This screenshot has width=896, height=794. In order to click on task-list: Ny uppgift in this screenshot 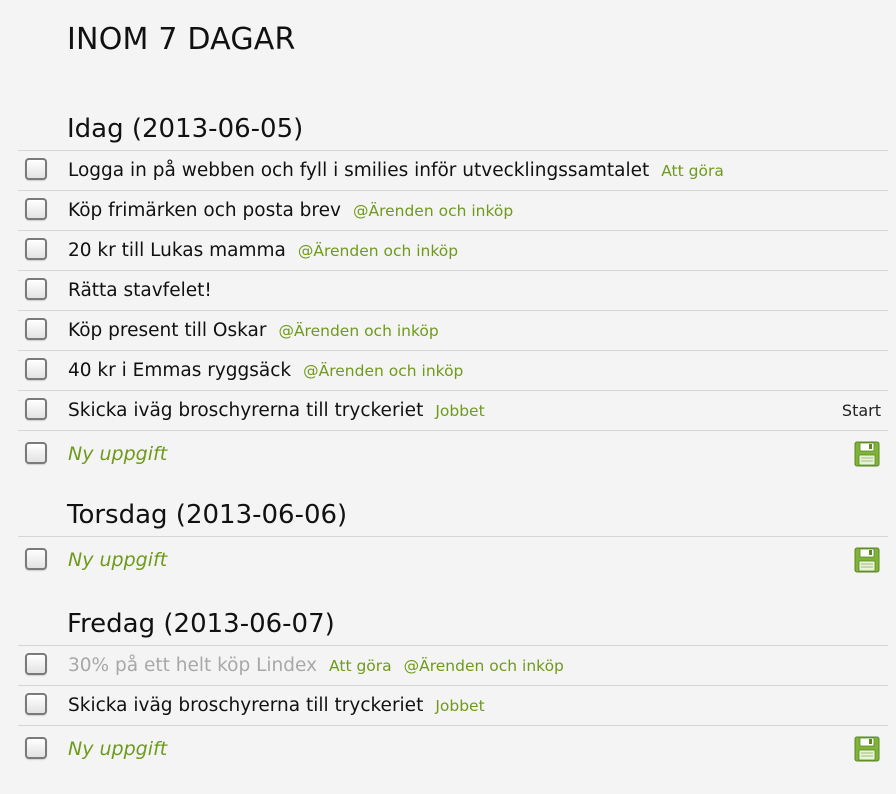, I will do `click(453, 560)`.